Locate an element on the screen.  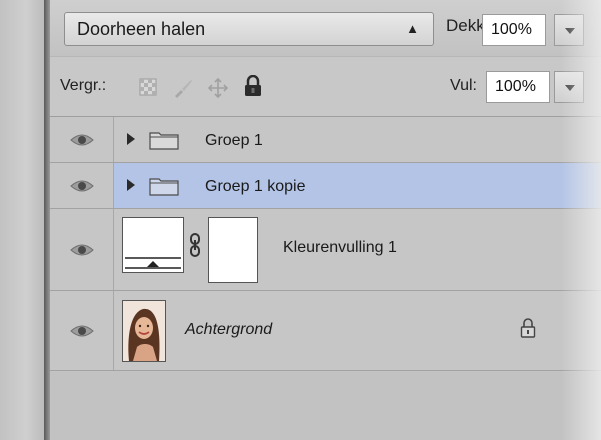
layers-empty-area is located at coordinates (325, 406).